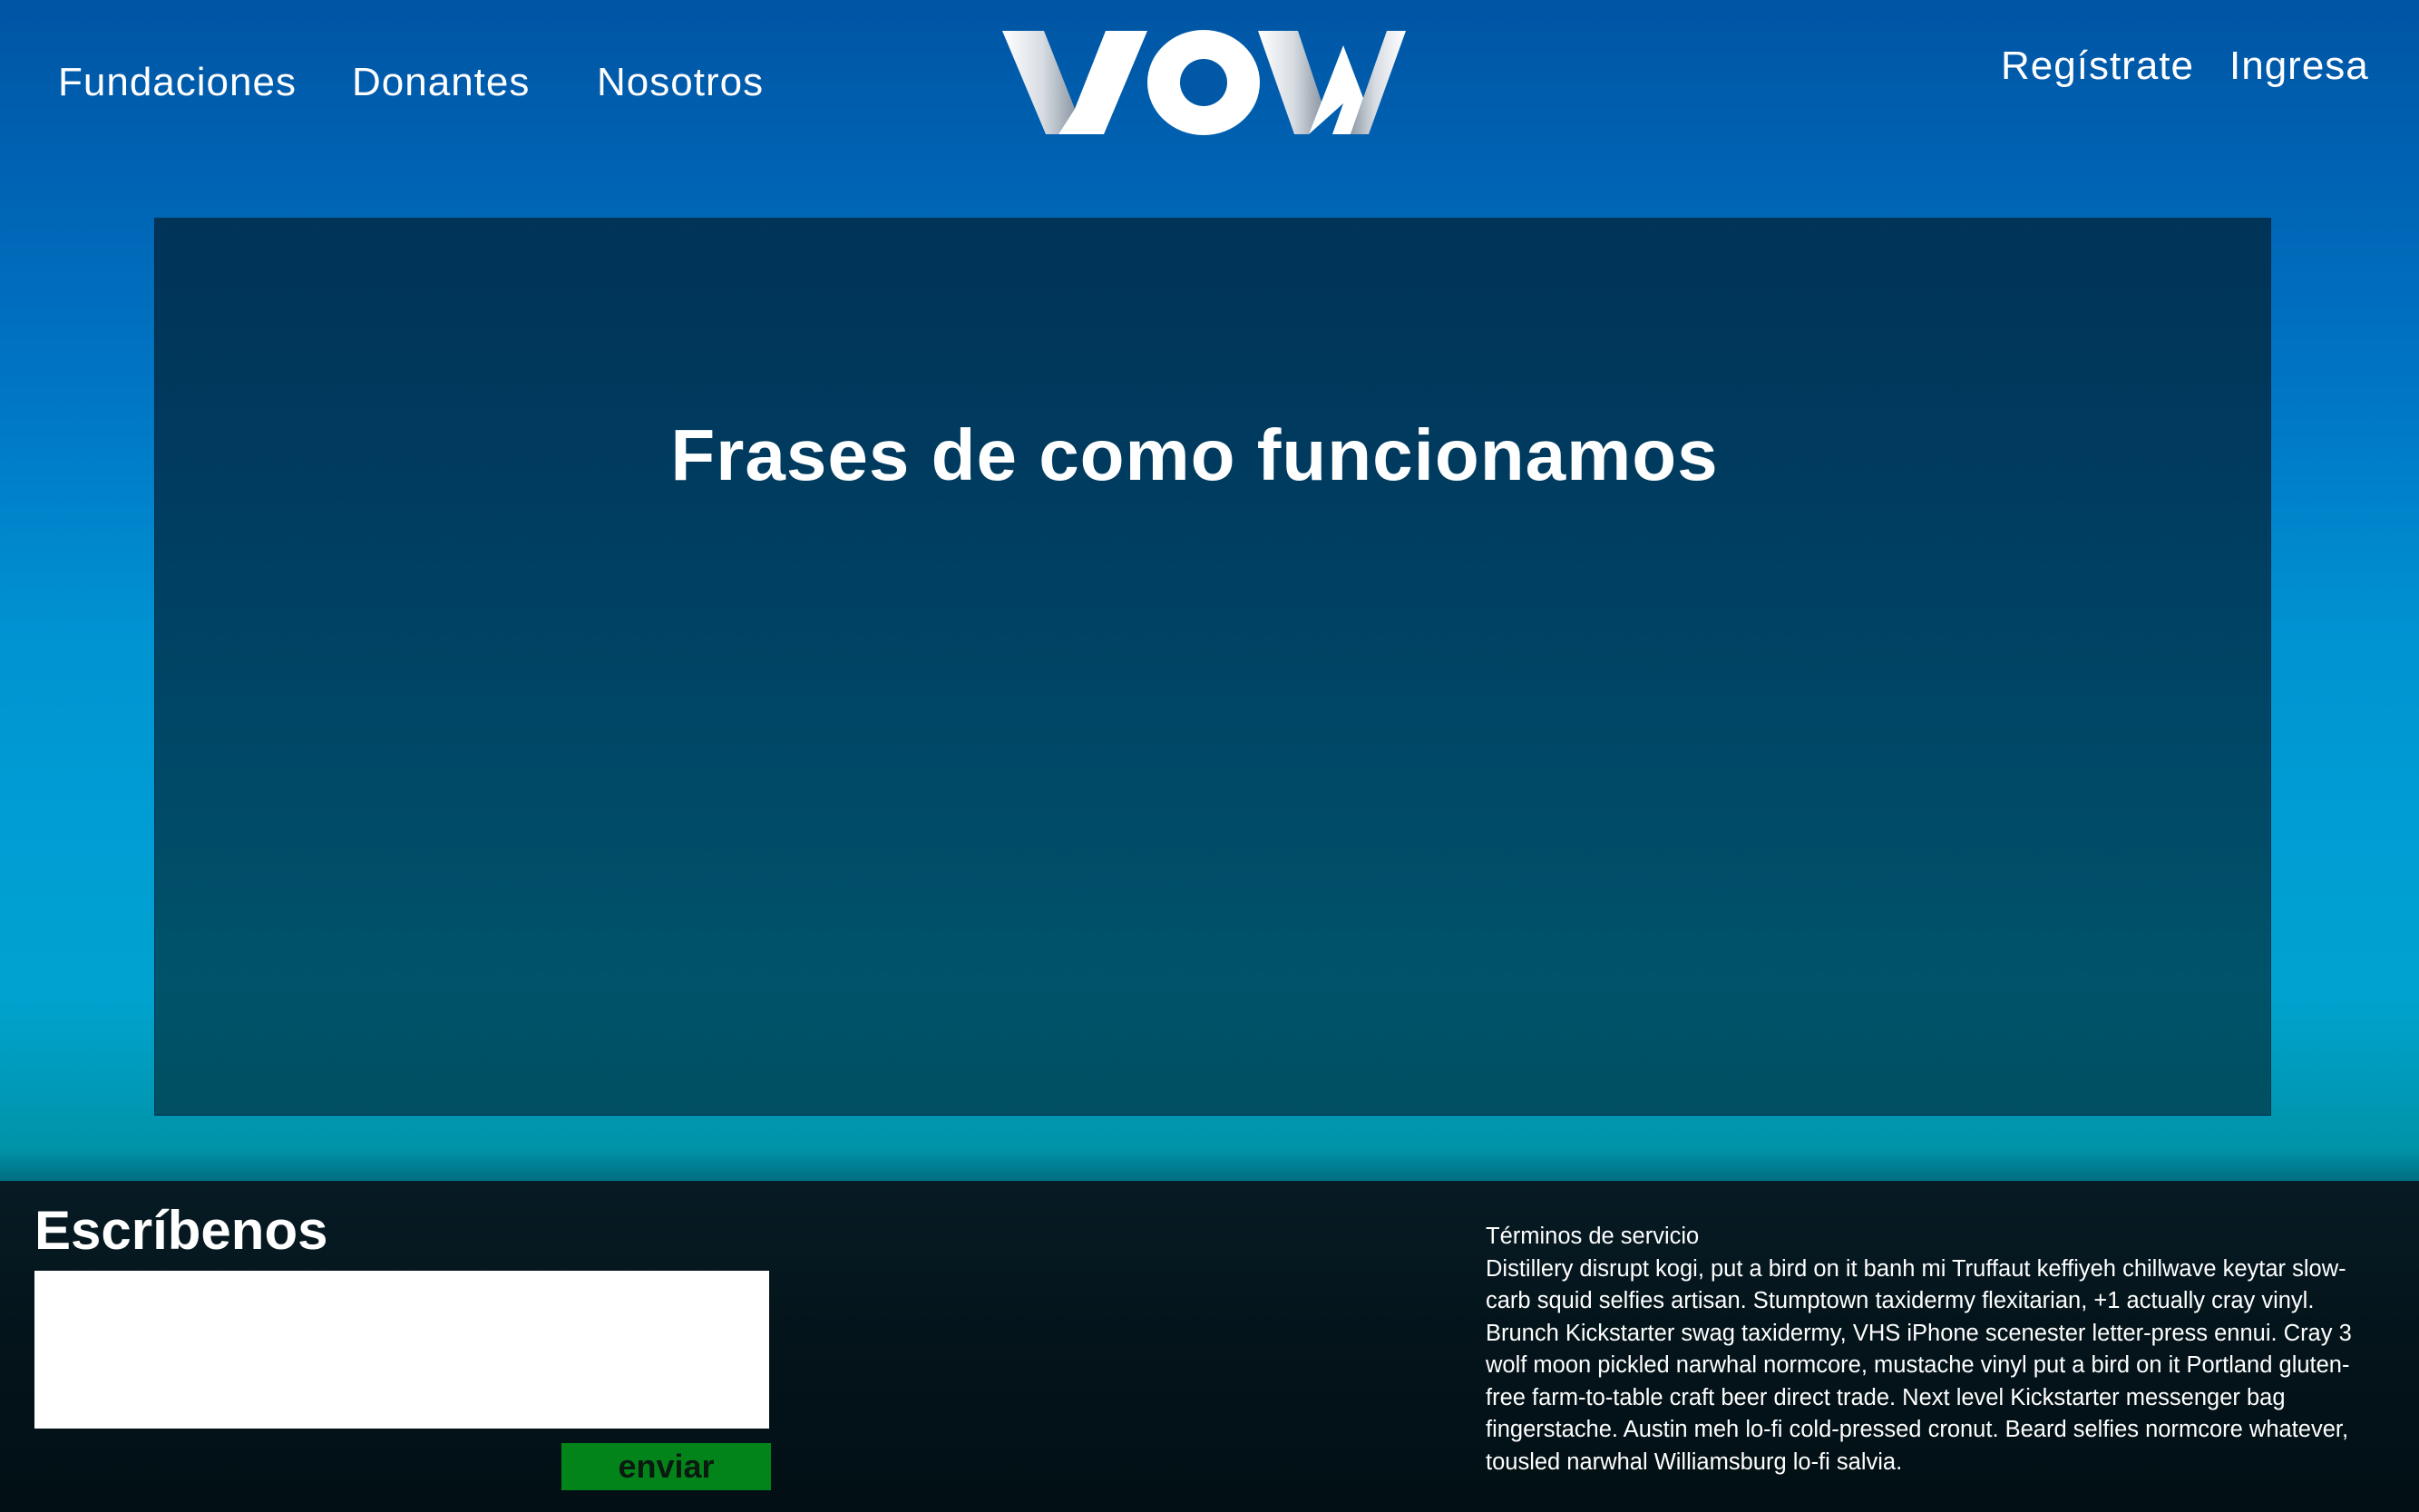 This screenshot has width=2419, height=1512. Describe the element at coordinates (1928, 1237) in the screenshot. I see `terms-title: Términos de servicio` at that location.